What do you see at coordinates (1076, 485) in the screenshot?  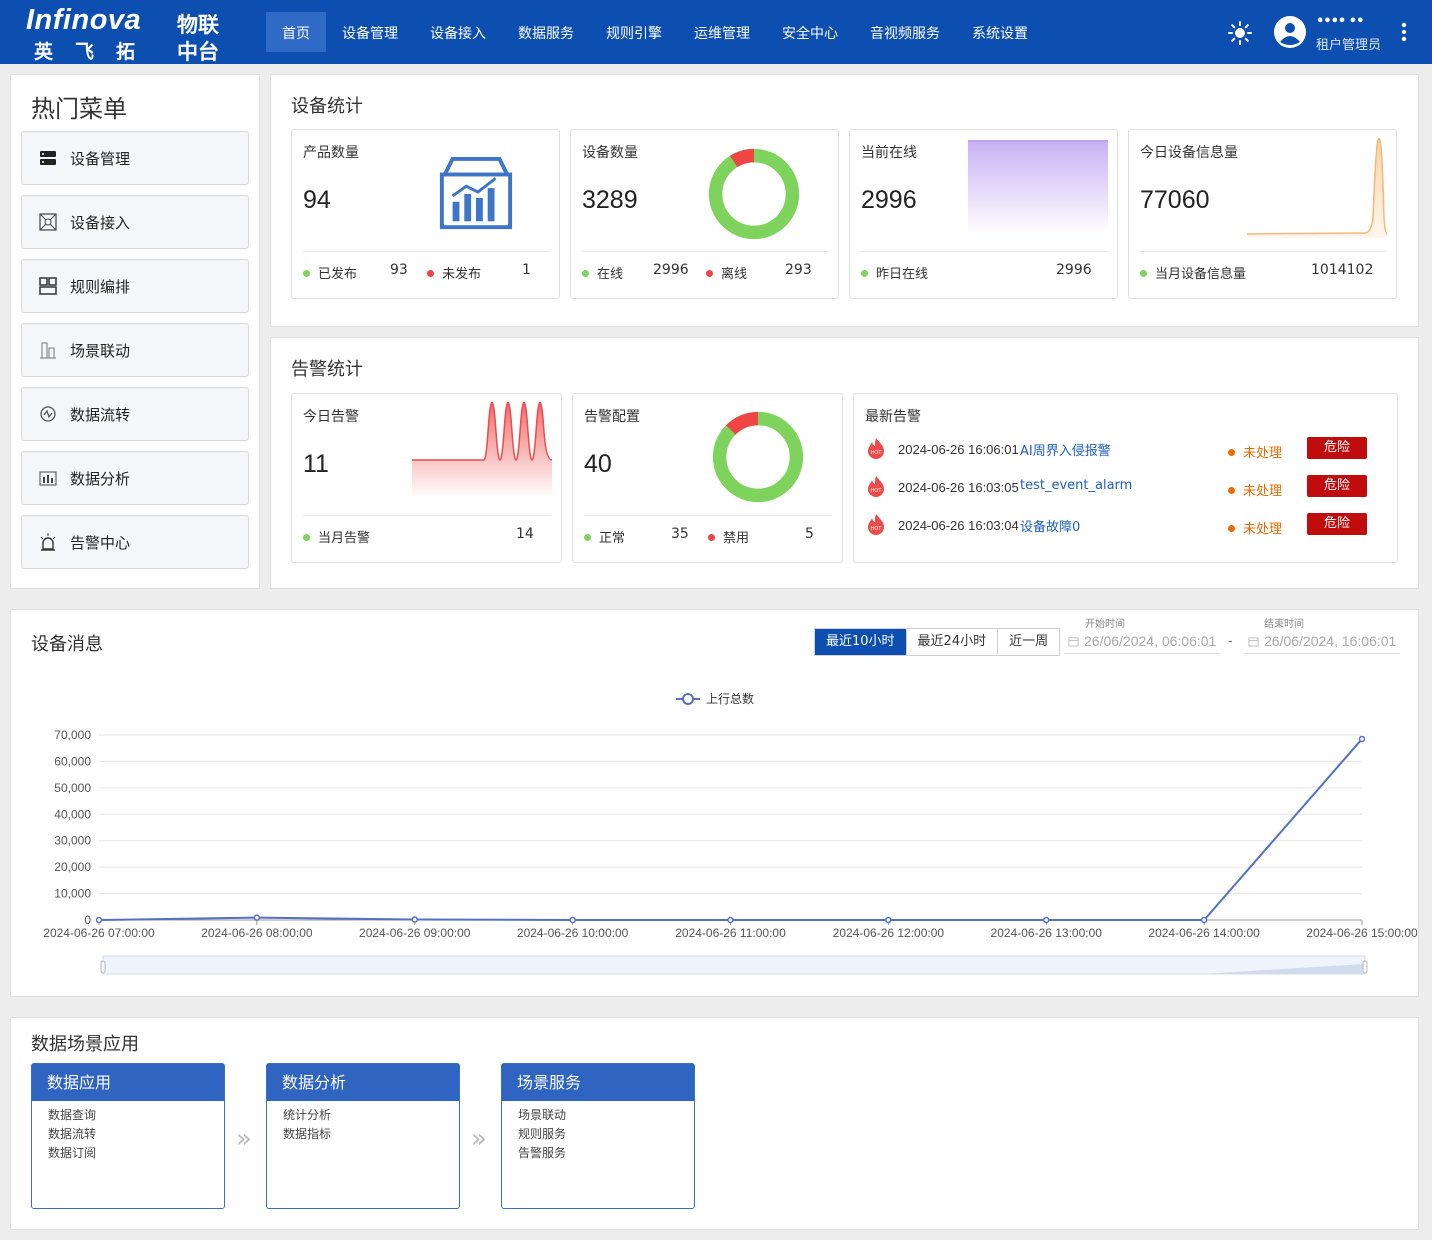 I see `alarm-name-link: test_event_alarm` at bounding box center [1076, 485].